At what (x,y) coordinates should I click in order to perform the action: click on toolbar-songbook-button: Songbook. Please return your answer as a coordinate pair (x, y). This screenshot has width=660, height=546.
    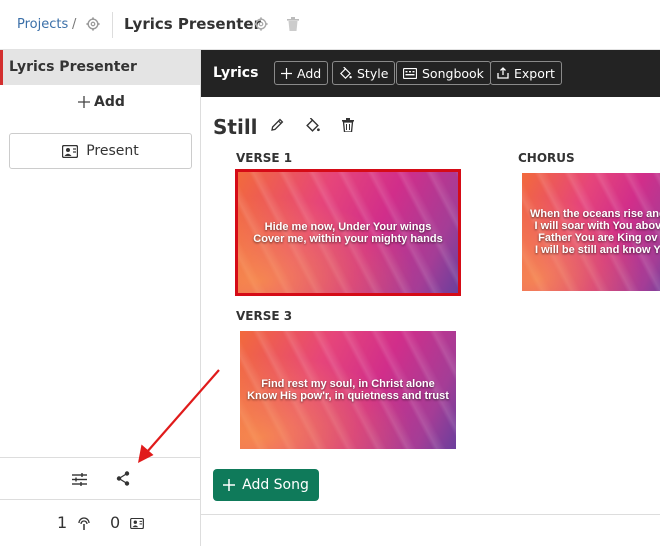
    Looking at the image, I should click on (443, 73).